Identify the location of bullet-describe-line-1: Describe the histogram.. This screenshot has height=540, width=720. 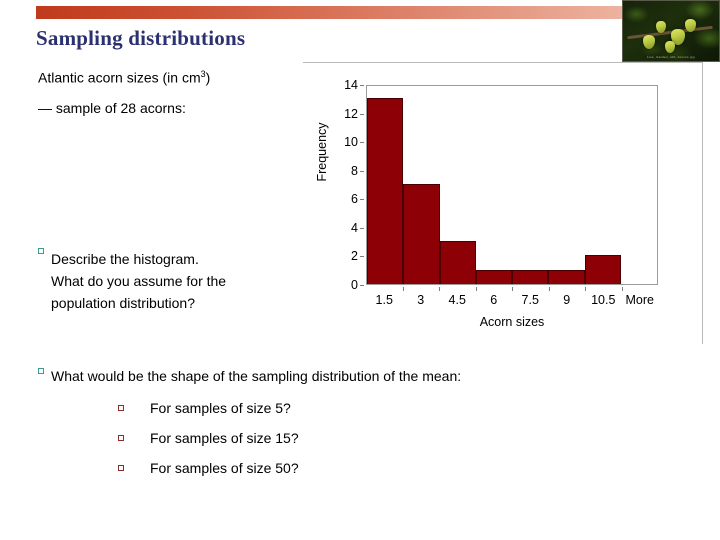
(125, 259).